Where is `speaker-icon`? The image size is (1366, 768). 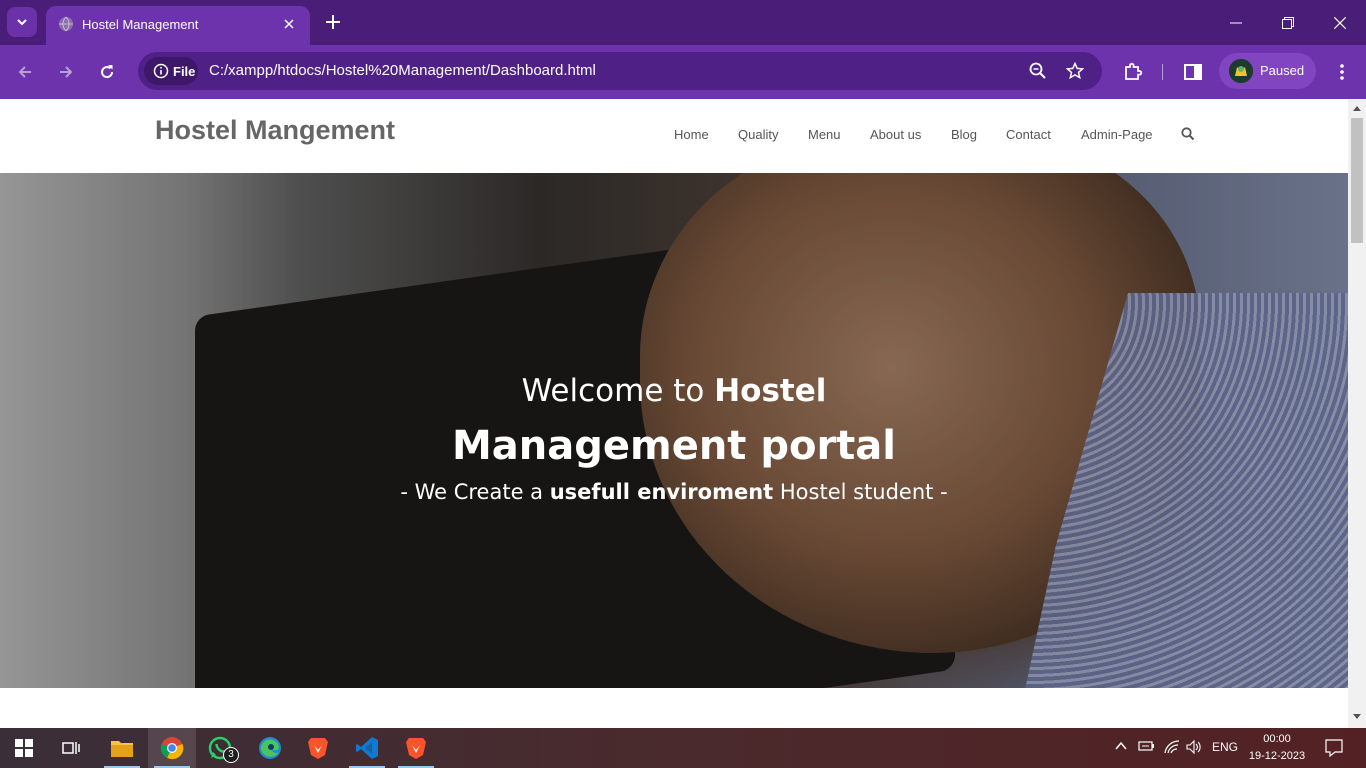 speaker-icon is located at coordinates (1193, 747).